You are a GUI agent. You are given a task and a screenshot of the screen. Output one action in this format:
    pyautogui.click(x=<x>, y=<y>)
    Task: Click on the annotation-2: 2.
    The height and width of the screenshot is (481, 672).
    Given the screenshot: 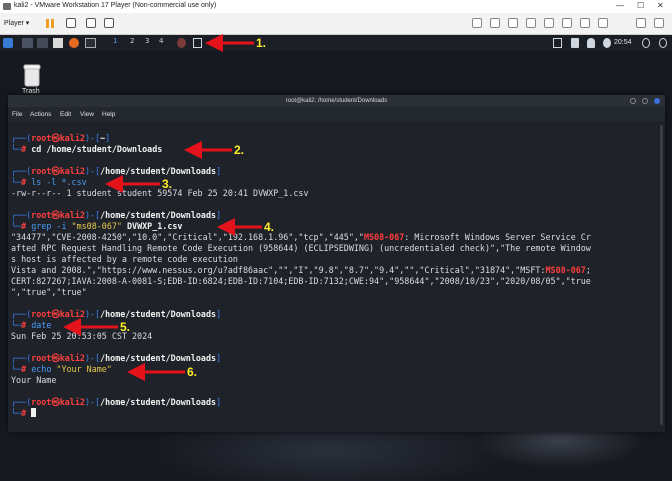 What is the action you would take?
    pyautogui.click(x=239, y=150)
    